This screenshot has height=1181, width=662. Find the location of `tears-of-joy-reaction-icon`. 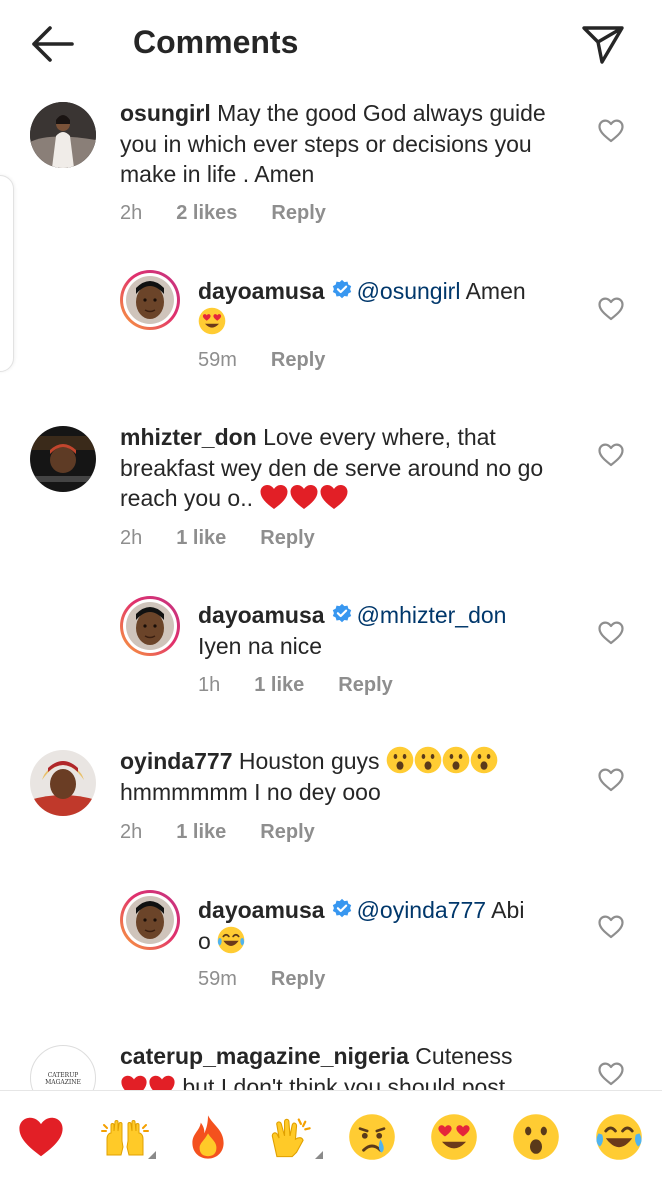

tears-of-joy-reaction-icon is located at coordinates (619, 1137).